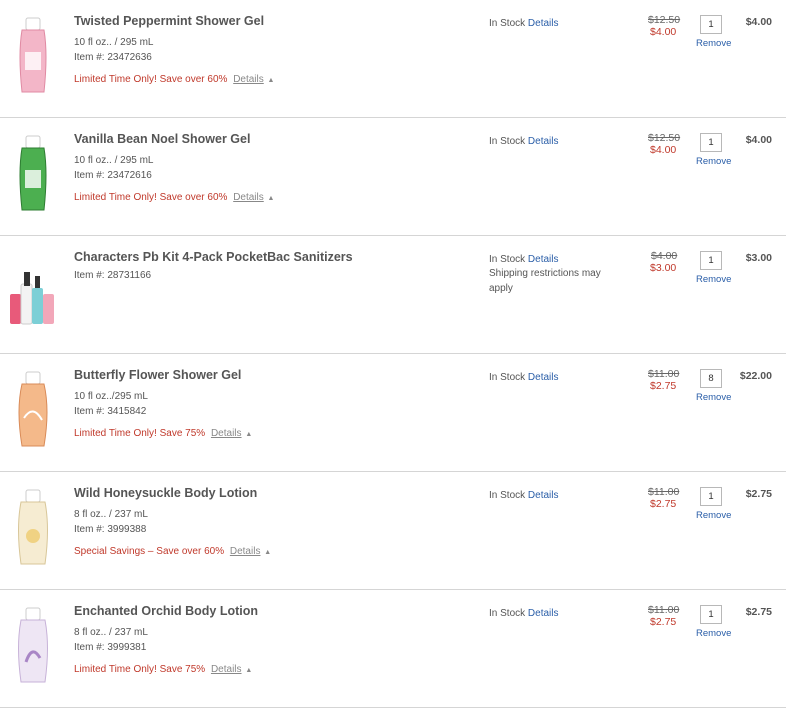 This screenshot has height=722, width=786. Describe the element at coordinates (113, 275) in the screenshot. I see `item-number: Item #: 28731166` at that location.